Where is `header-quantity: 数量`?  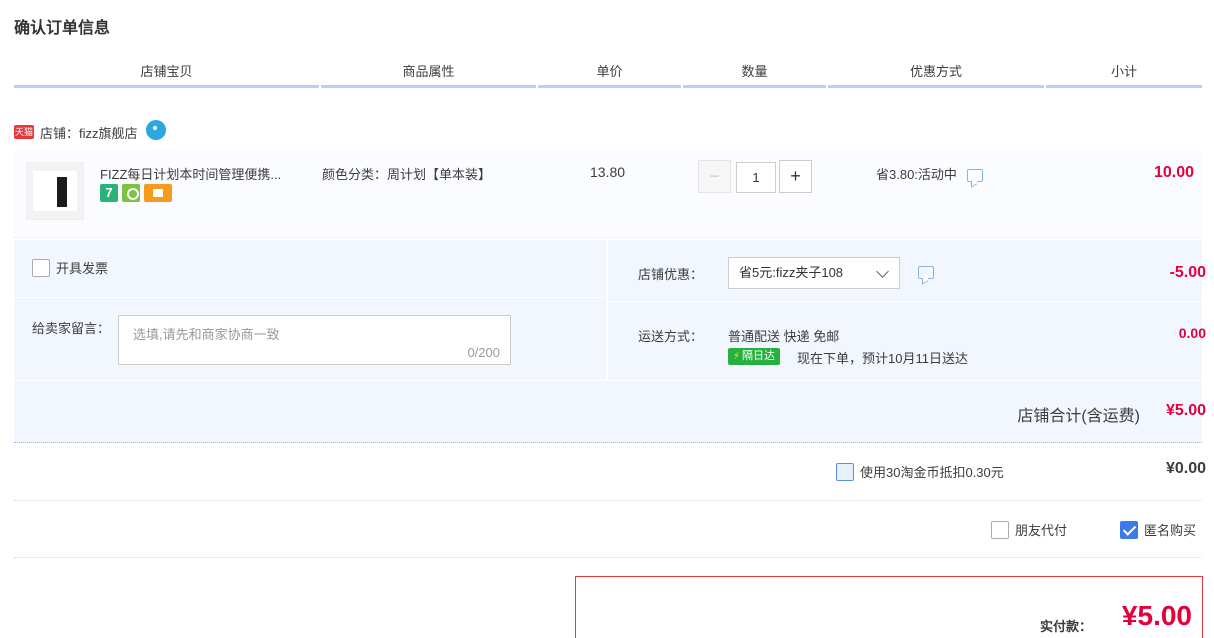
header-quantity: 数量 is located at coordinates (754, 72).